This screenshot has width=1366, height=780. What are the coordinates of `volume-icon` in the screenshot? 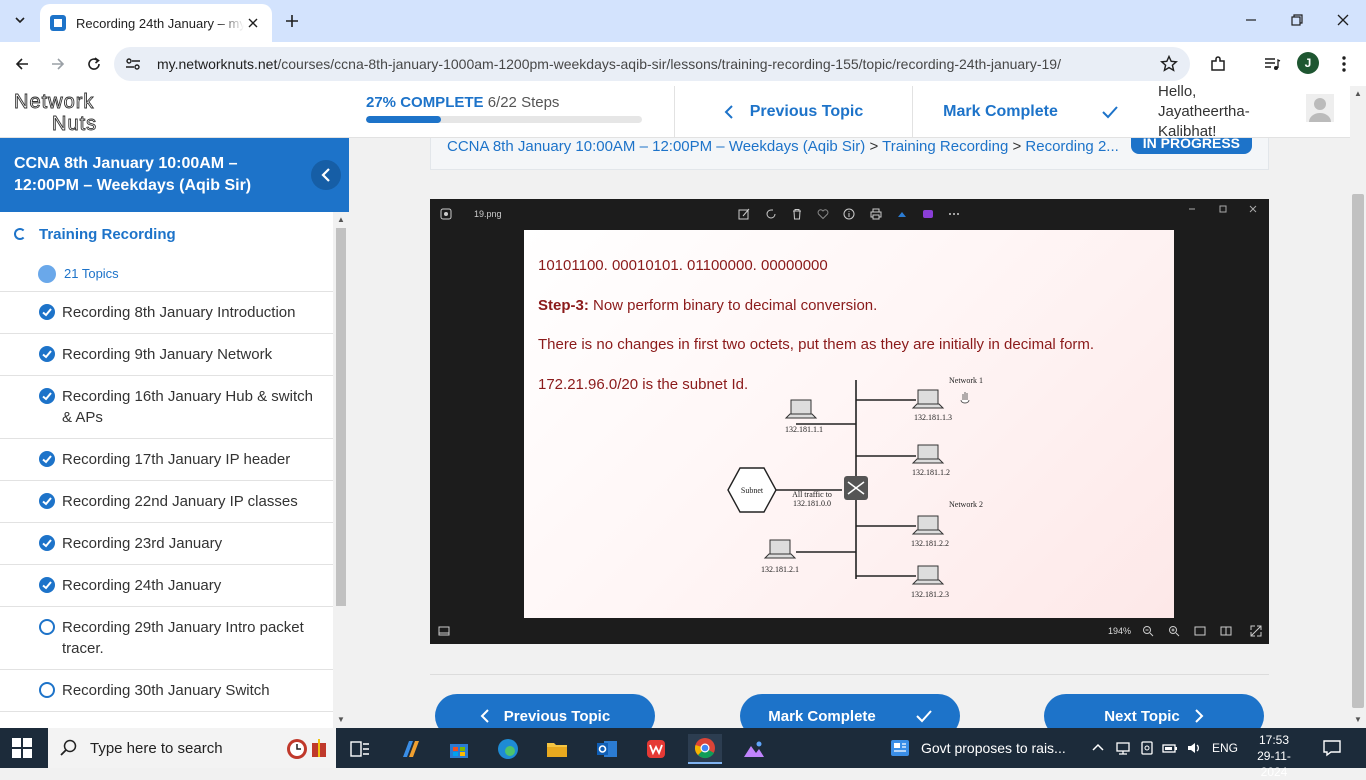 It's located at (1194, 748).